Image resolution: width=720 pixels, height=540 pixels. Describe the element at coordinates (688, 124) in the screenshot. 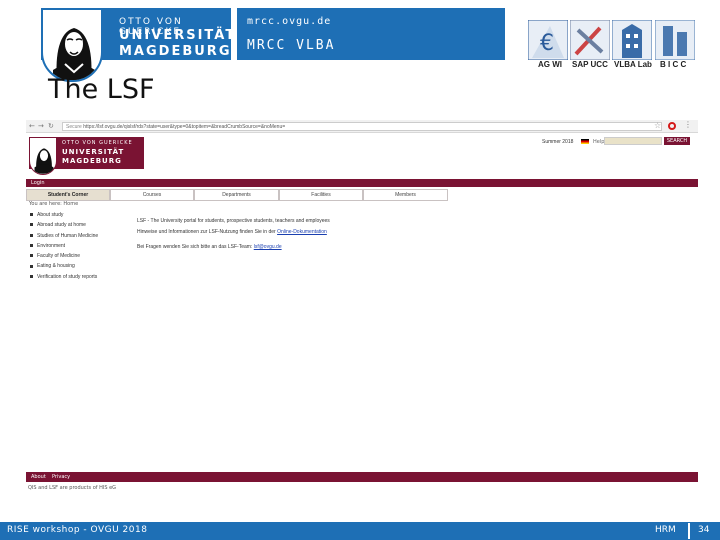

I see `menu-icon: ⋮` at that location.